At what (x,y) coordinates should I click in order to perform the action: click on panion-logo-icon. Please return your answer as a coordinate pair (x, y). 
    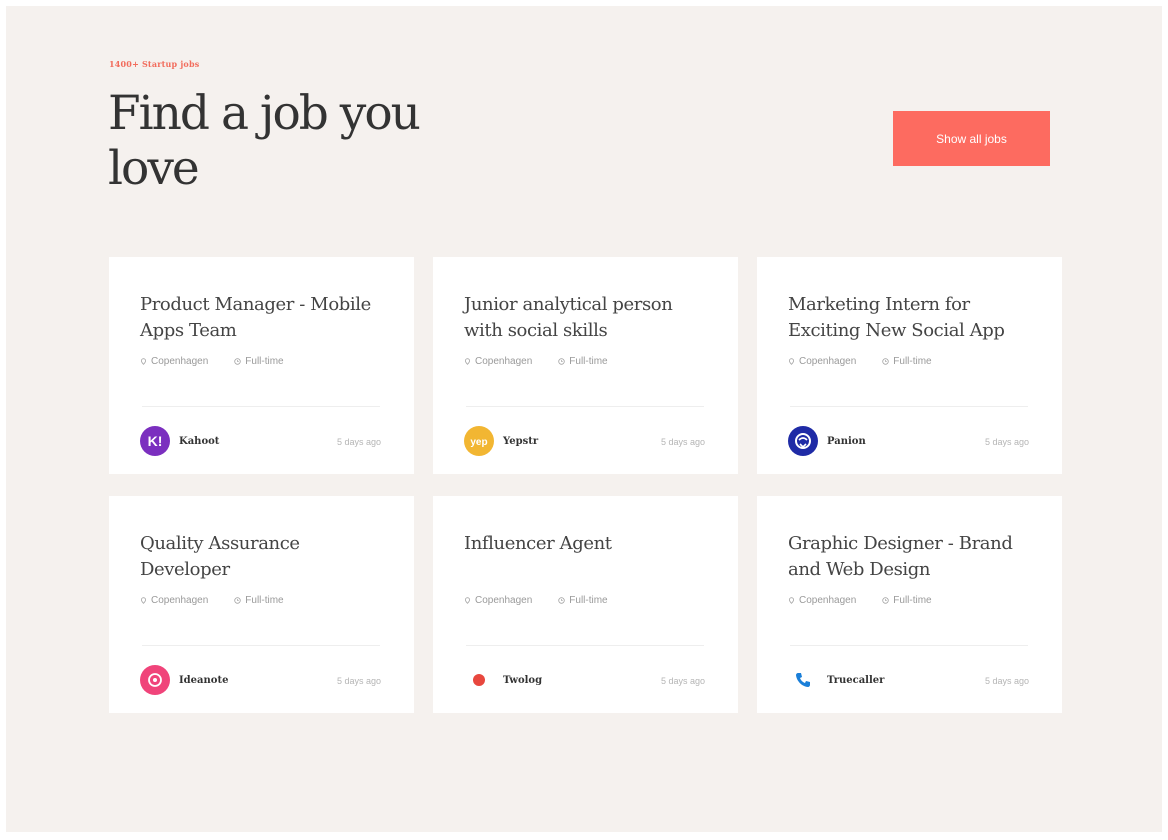
    Looking at the image, I should click on (803, 441).